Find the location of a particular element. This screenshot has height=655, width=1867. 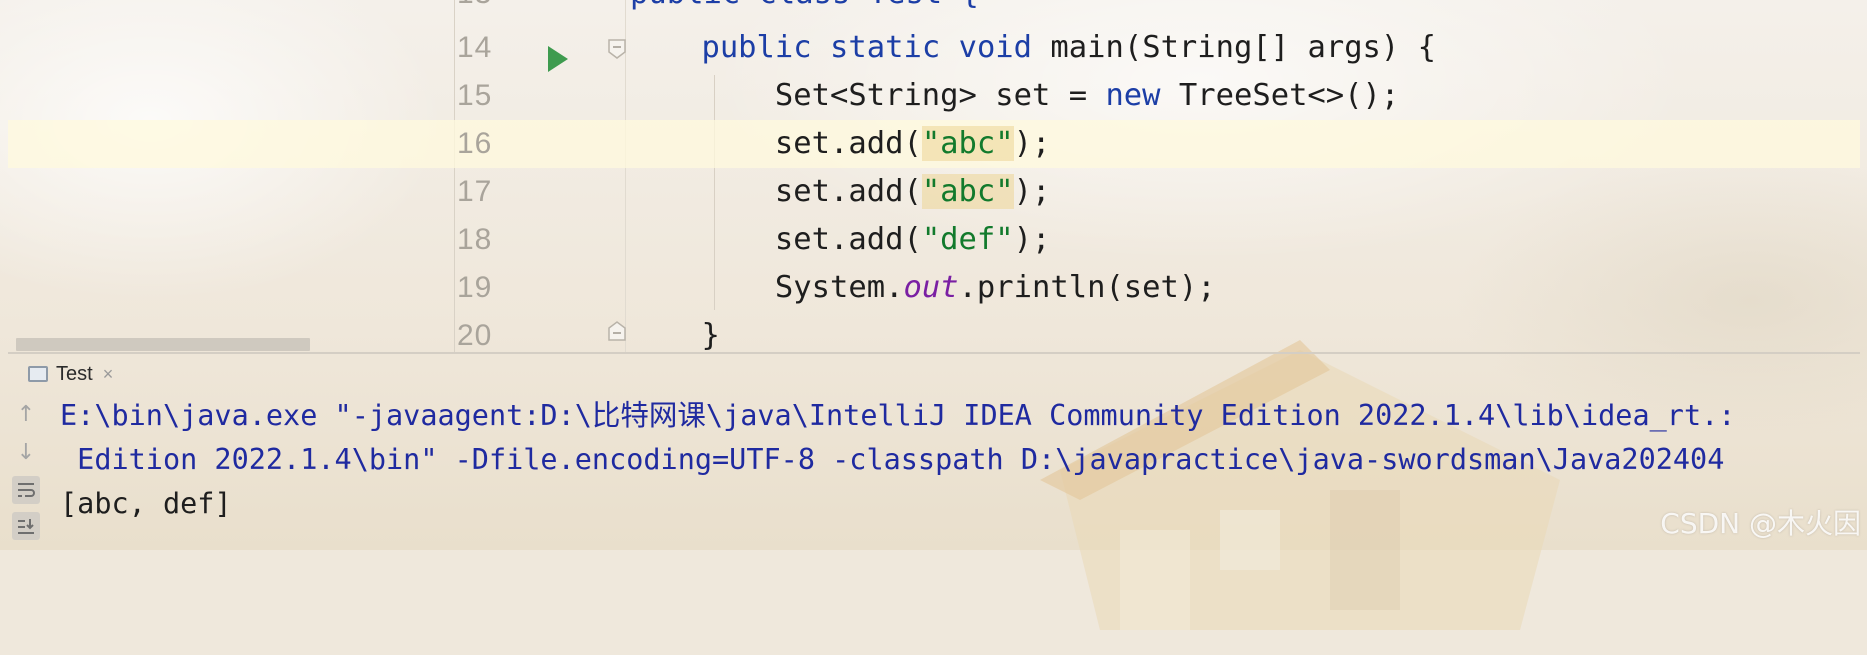

tab-test: Test × is located at coordinates (70, 374).